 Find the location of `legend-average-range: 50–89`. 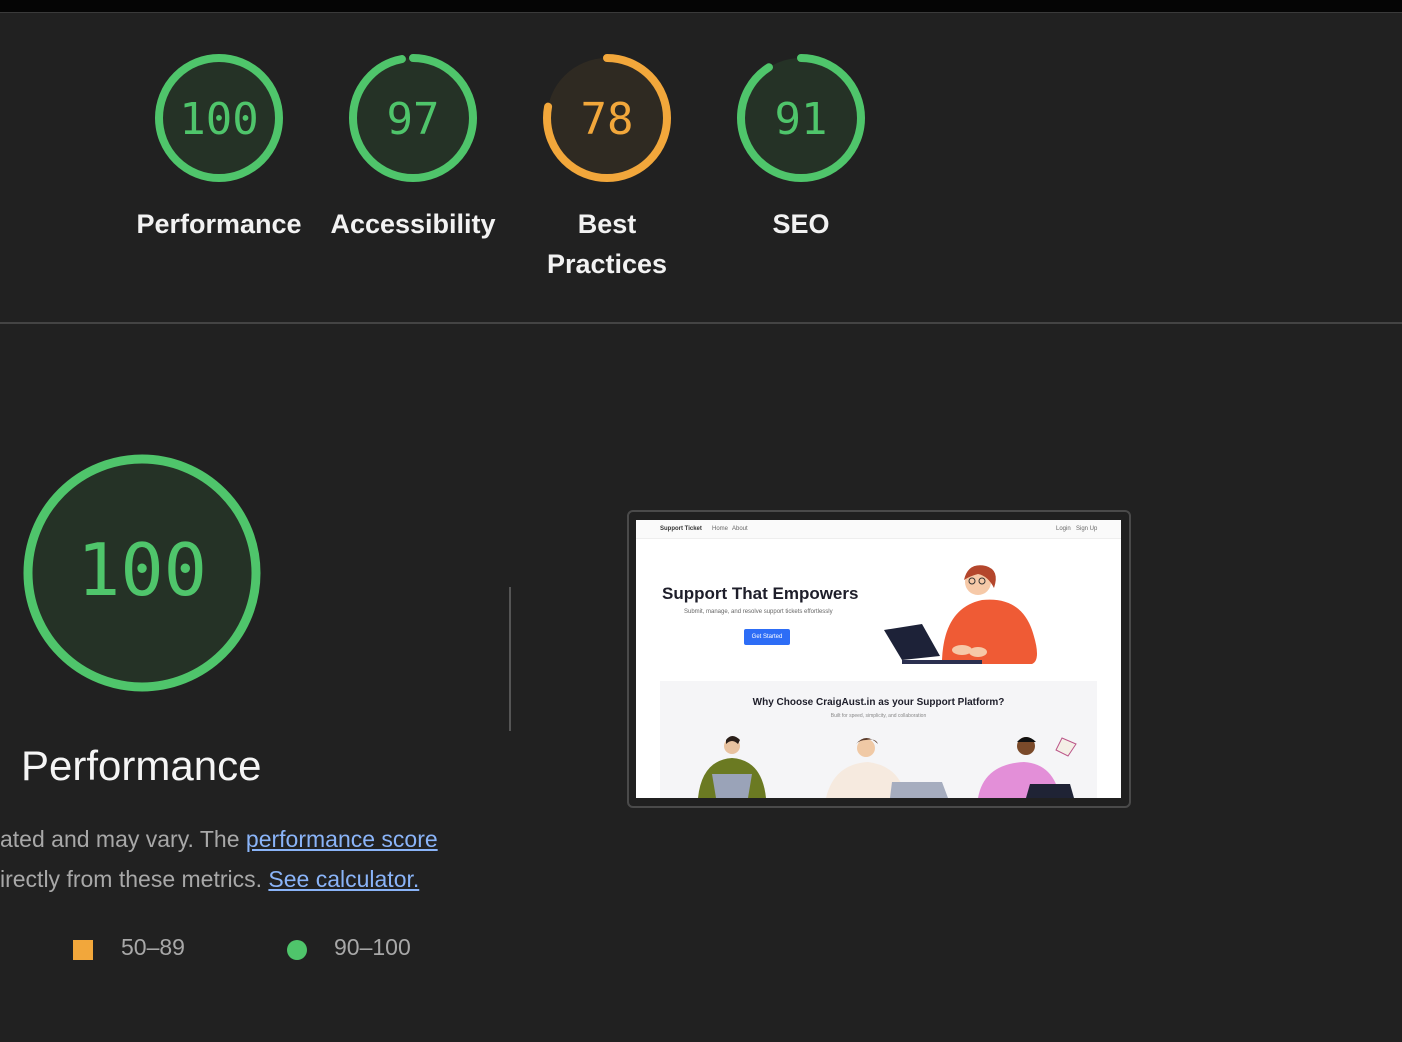

legend-average-range: 50–89 is located at coordinates (153, 947).